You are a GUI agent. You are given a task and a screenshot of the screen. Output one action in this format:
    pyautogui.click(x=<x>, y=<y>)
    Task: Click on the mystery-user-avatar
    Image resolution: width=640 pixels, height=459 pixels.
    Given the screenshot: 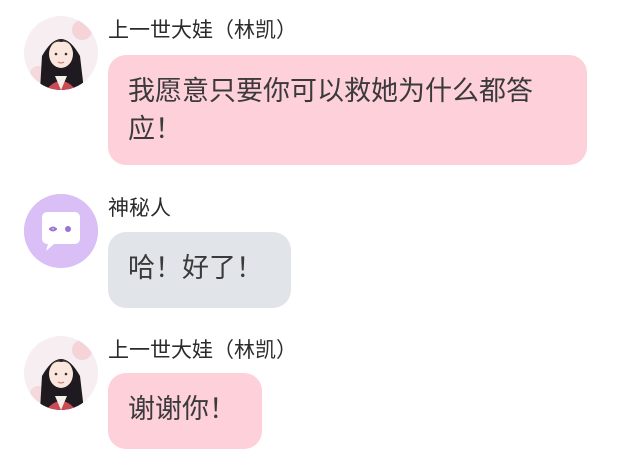 What is the action you would take?
    pyautogui.click(x=61, y=231)
    